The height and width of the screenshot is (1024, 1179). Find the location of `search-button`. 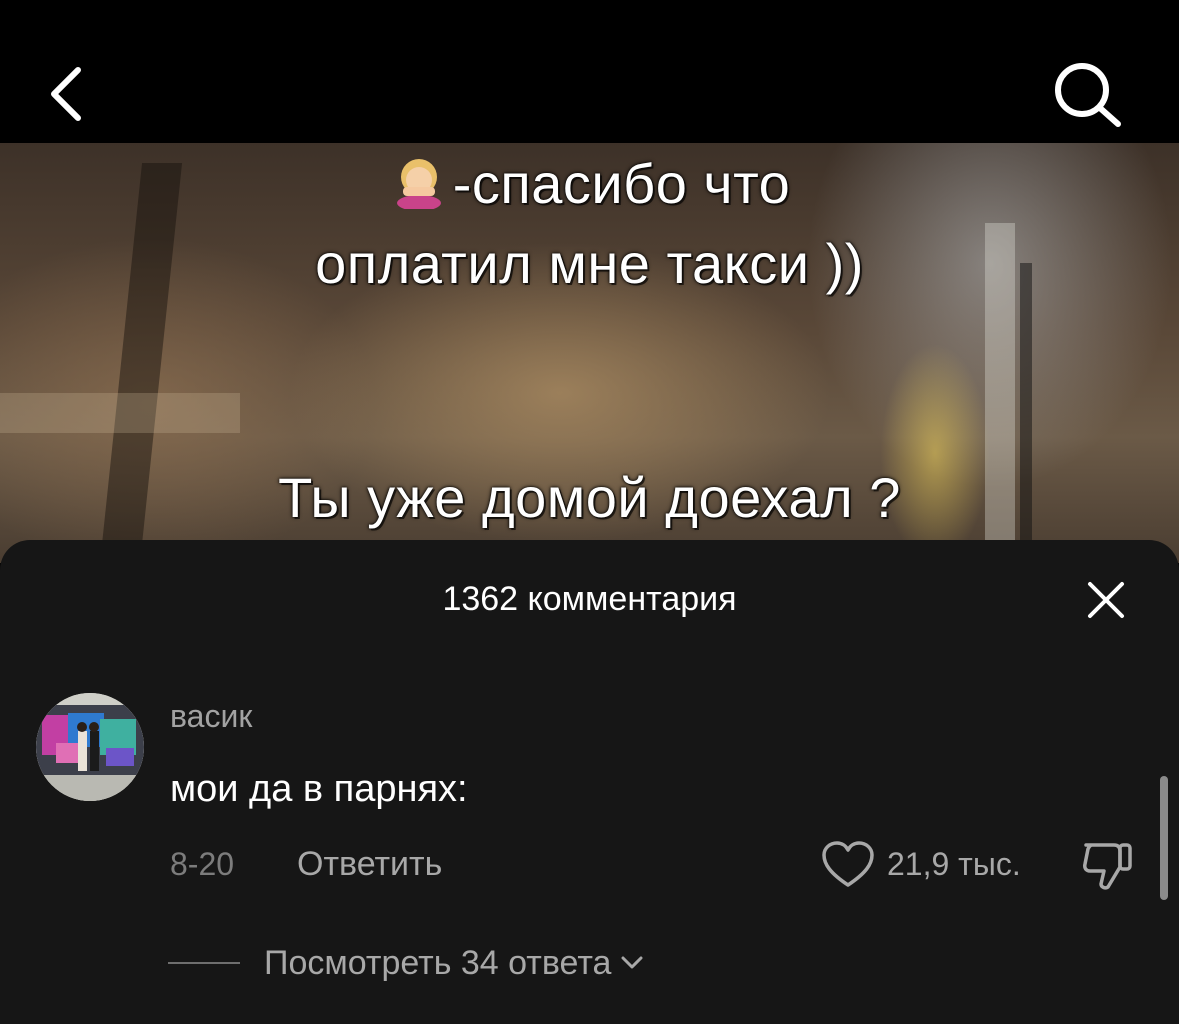

search-button is located at coordinates (1088, 96).